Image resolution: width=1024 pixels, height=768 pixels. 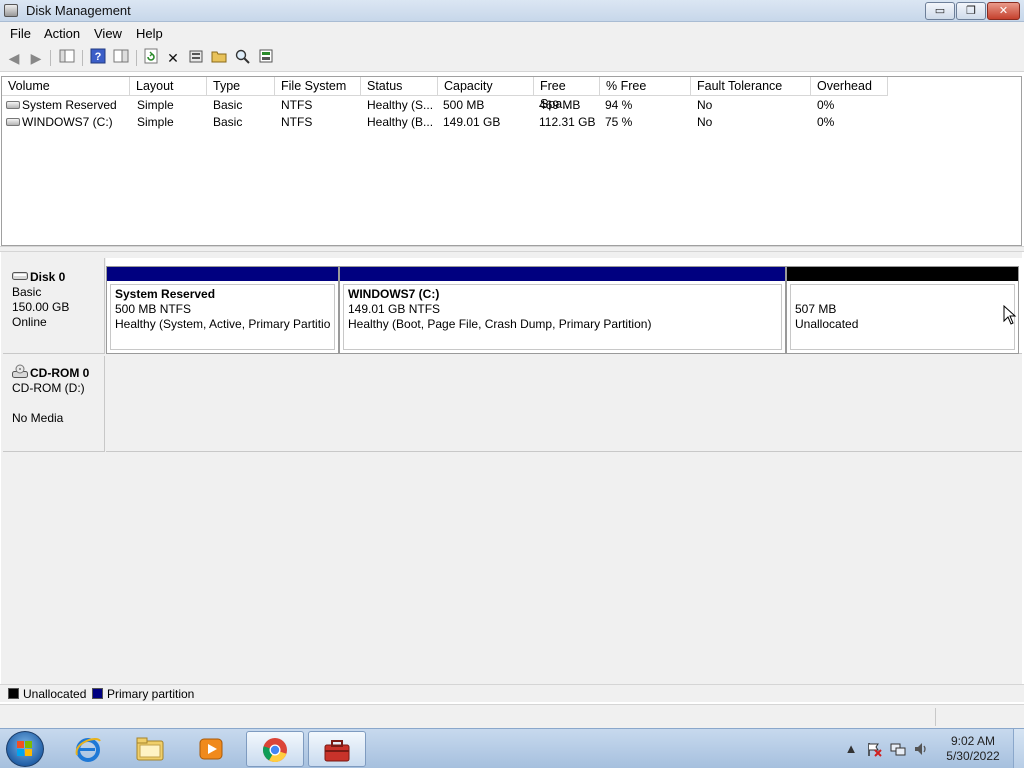 I want to click on open-icon, so click(x=219, y=58).